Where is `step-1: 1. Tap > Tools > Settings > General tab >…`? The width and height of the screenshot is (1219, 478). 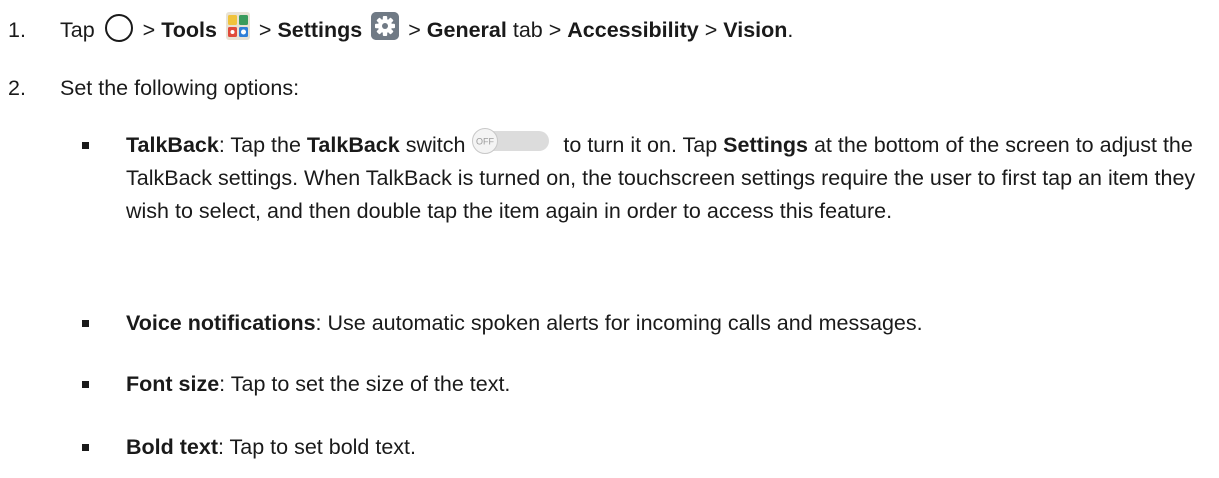
step-1: 1. Tap > Tools > Settings > General tab >… is located at coordinates (401, 29).